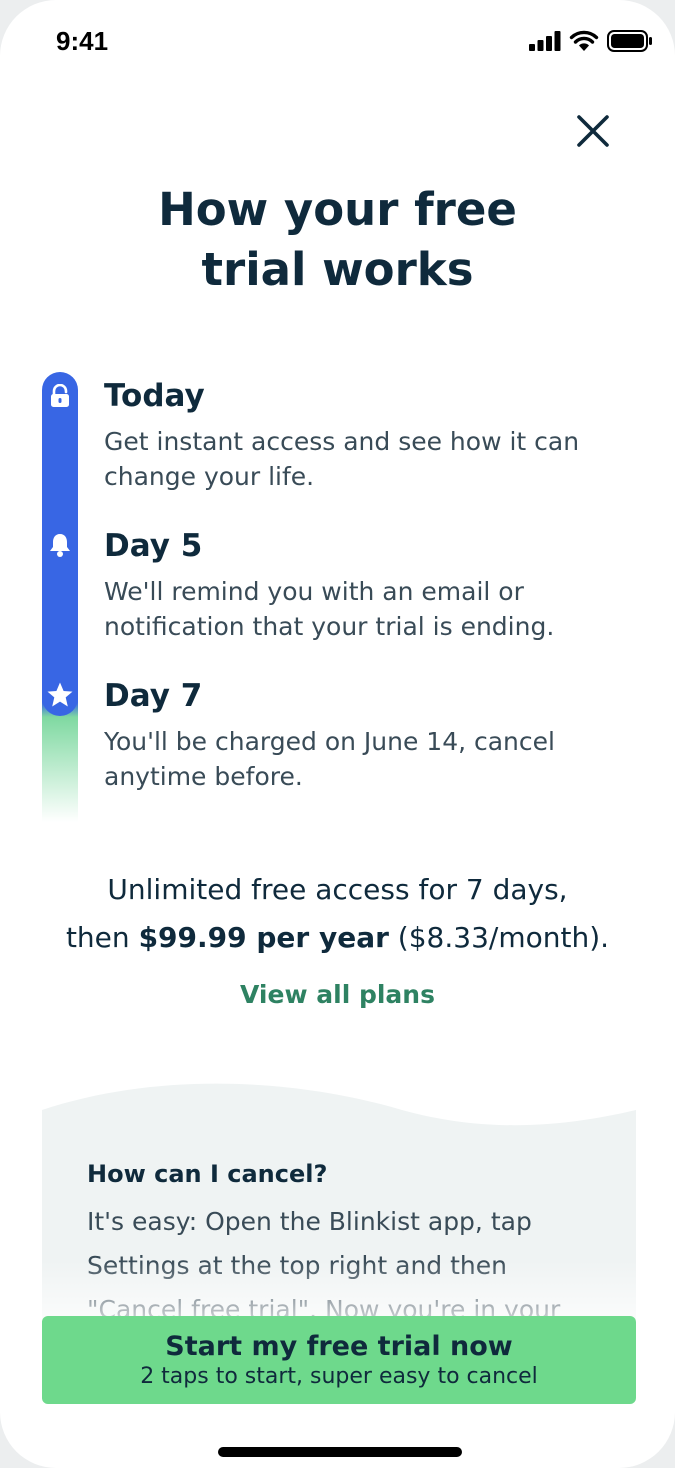 The width and height of the screenshot is (675, 1468). I want to click on pricing-line-2: then $99.99 per year ($8.33/month)., so click(337, 938).